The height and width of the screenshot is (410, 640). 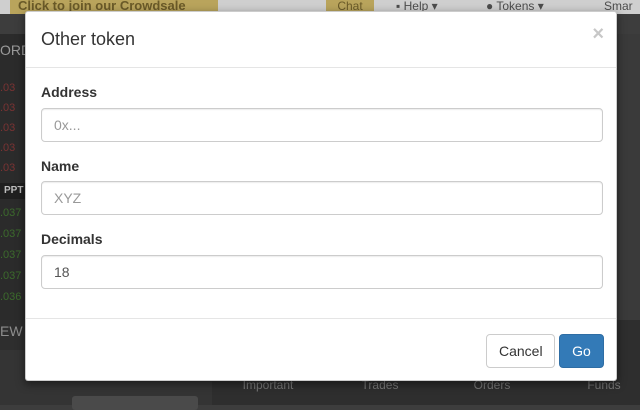 What do you see at coordinates (321, 40) in the screenshot?
I see `modal-header: Other token ×` at bounding box center [321, 40].